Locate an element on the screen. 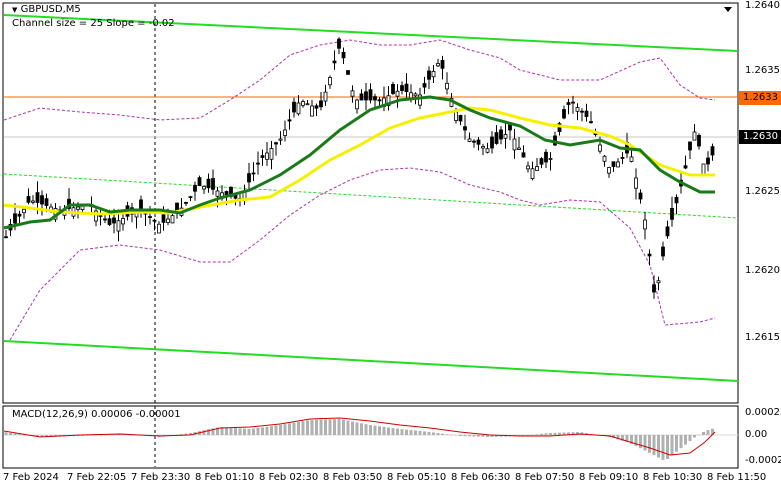 This screenshot has height=489, width=781. price-axis-label: 1.2620 is located at coordinates (762, 270).